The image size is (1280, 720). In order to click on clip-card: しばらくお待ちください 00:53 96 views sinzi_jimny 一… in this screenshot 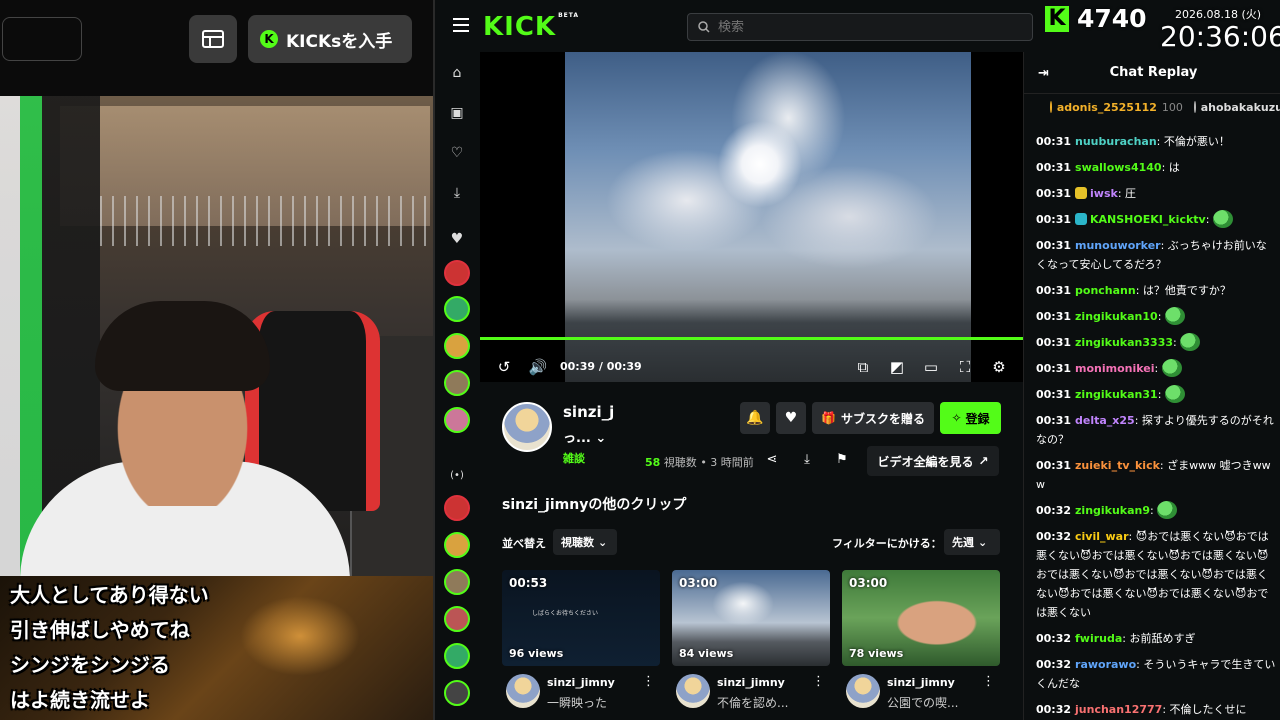, I will do `click(581, 645)`.